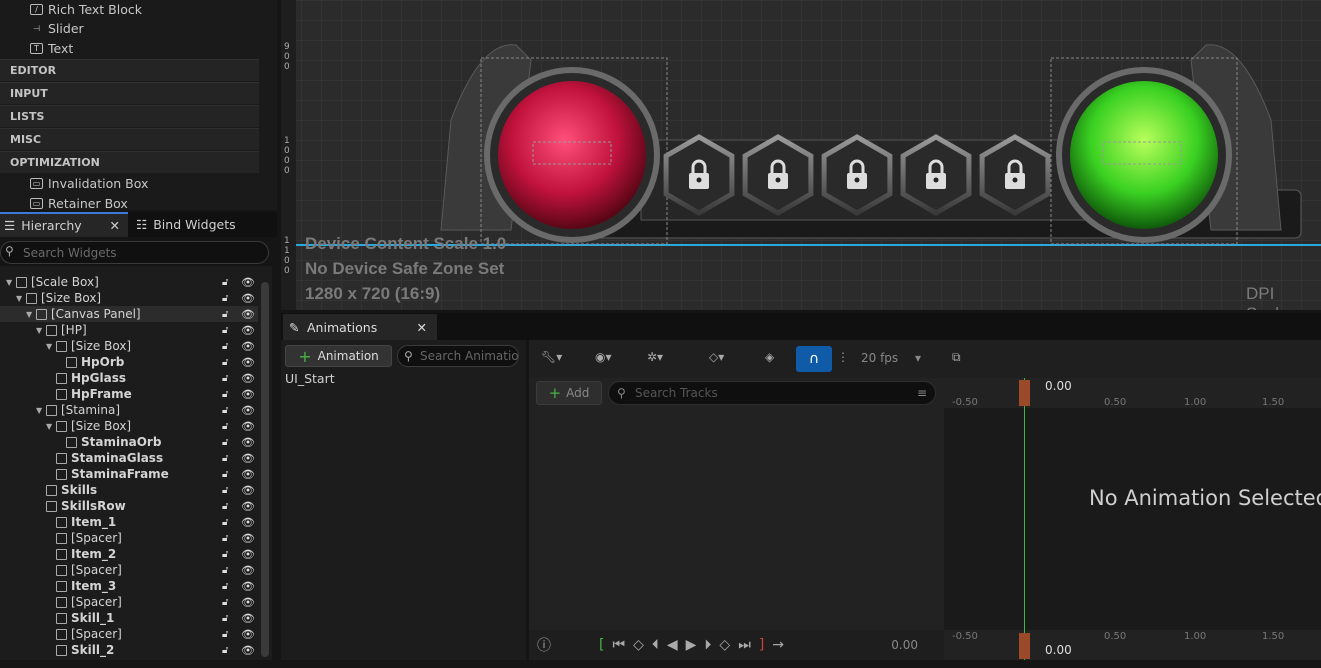 This screenshot has width=1321, height=668. Describe the element at coordinates (265, 469) in the screenshot. I see `hierarchy-scrollbar` at that location.